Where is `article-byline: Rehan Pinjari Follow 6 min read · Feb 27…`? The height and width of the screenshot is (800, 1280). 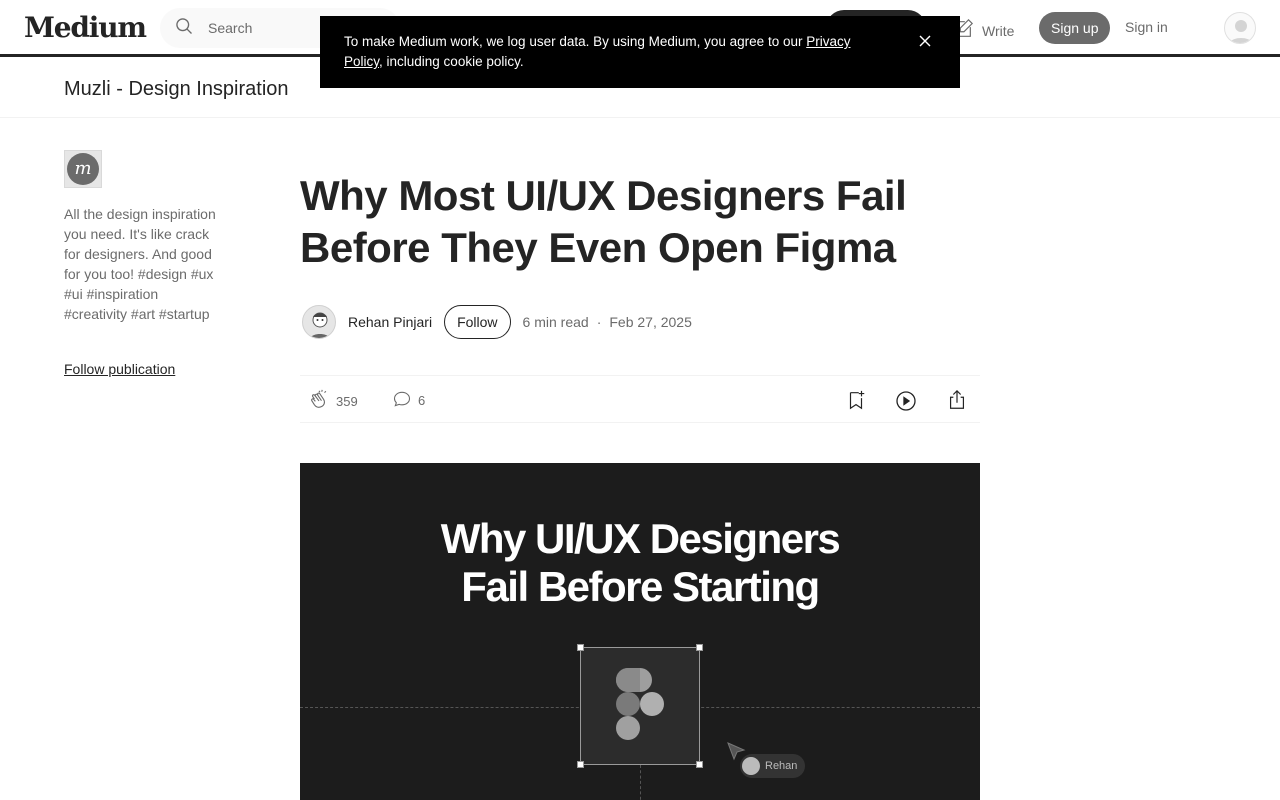 article-byline: Rehan Pinjari Follow 6 min read · Feb 27… is located at coordinates (640, 322).